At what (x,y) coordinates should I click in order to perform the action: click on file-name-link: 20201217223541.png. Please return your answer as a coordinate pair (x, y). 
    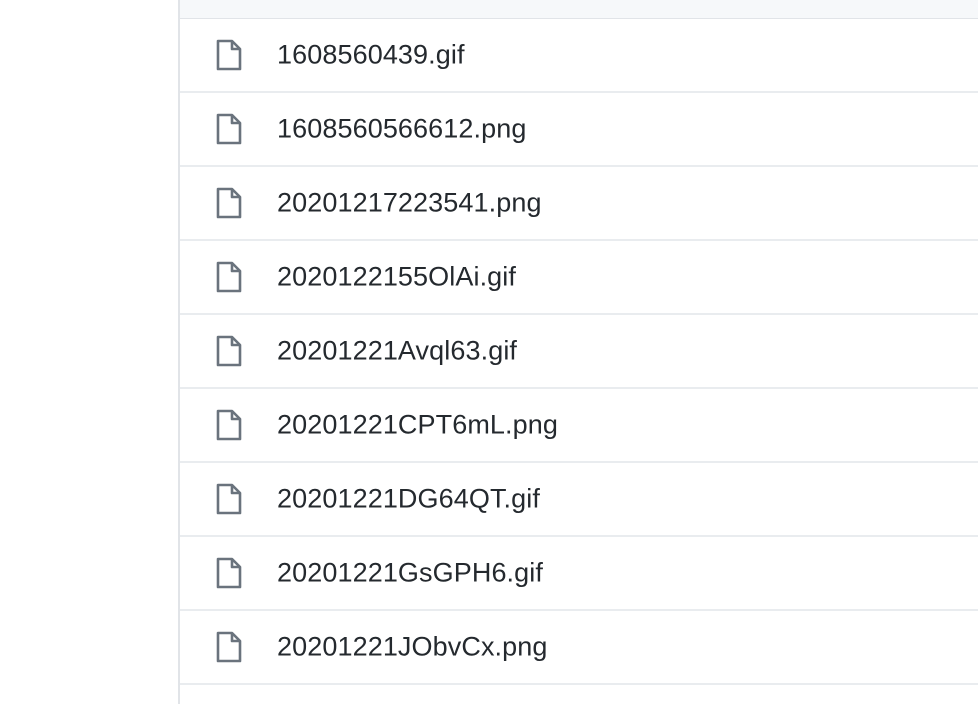
    Looking at the image, I should click on (409, 203).